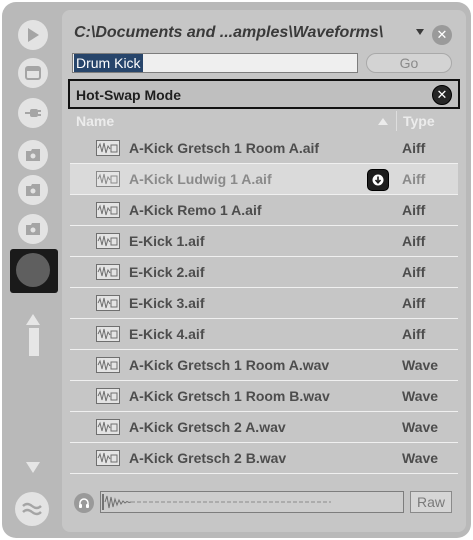 The height and width of the screenshot is (540, 473). I want to click on list-item: A-Kick Remo 1 A.aif Aiff, so click(264, 210).